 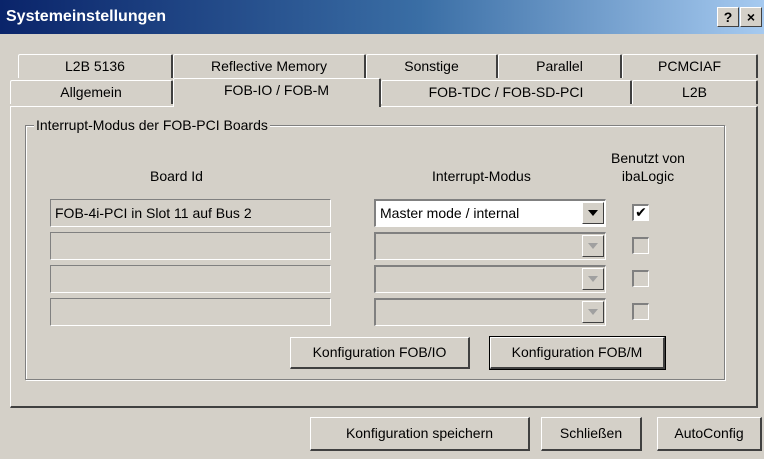 I want to click on help-button: ?, so click(x=728, y=17).